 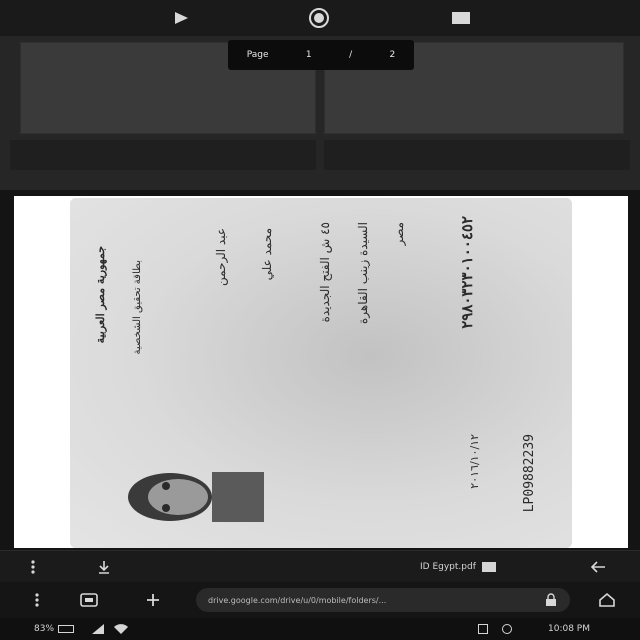 What do you see at coordinates (483, 629) in the screenshot?
I see `notification-icon` at bounding box center [483, 629].